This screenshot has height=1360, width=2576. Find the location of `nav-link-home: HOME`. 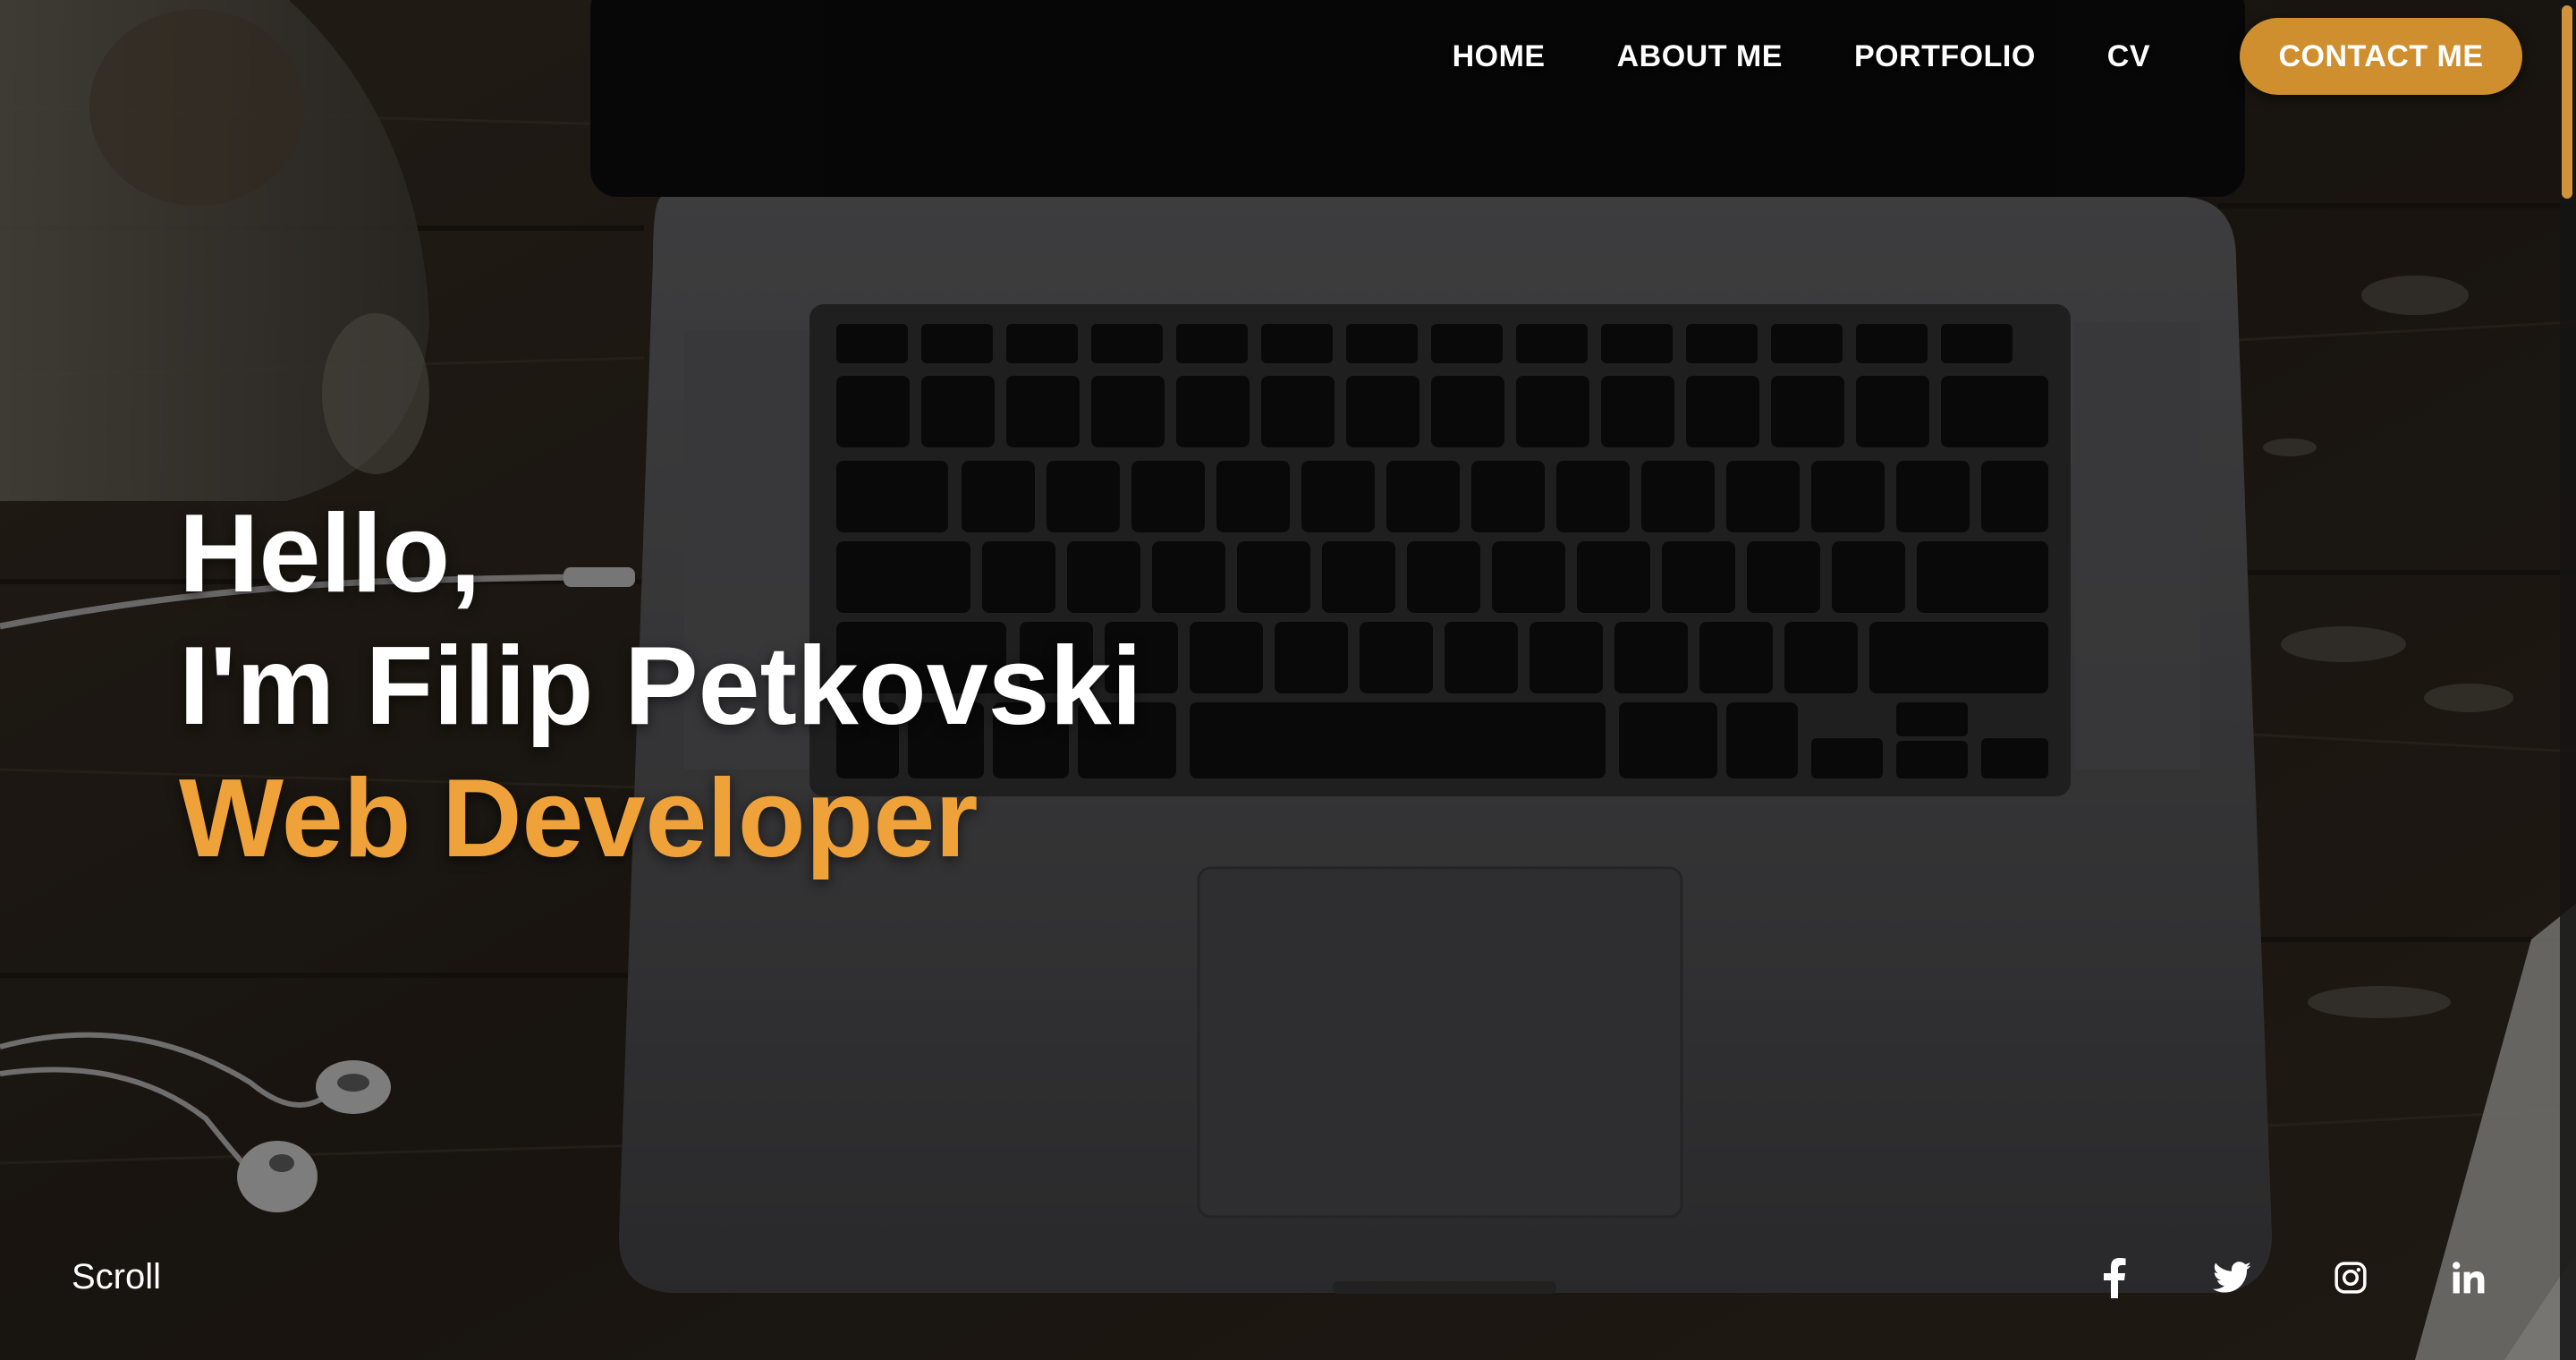

nav-link-home: HOME is located at coordinates (1499, 56).